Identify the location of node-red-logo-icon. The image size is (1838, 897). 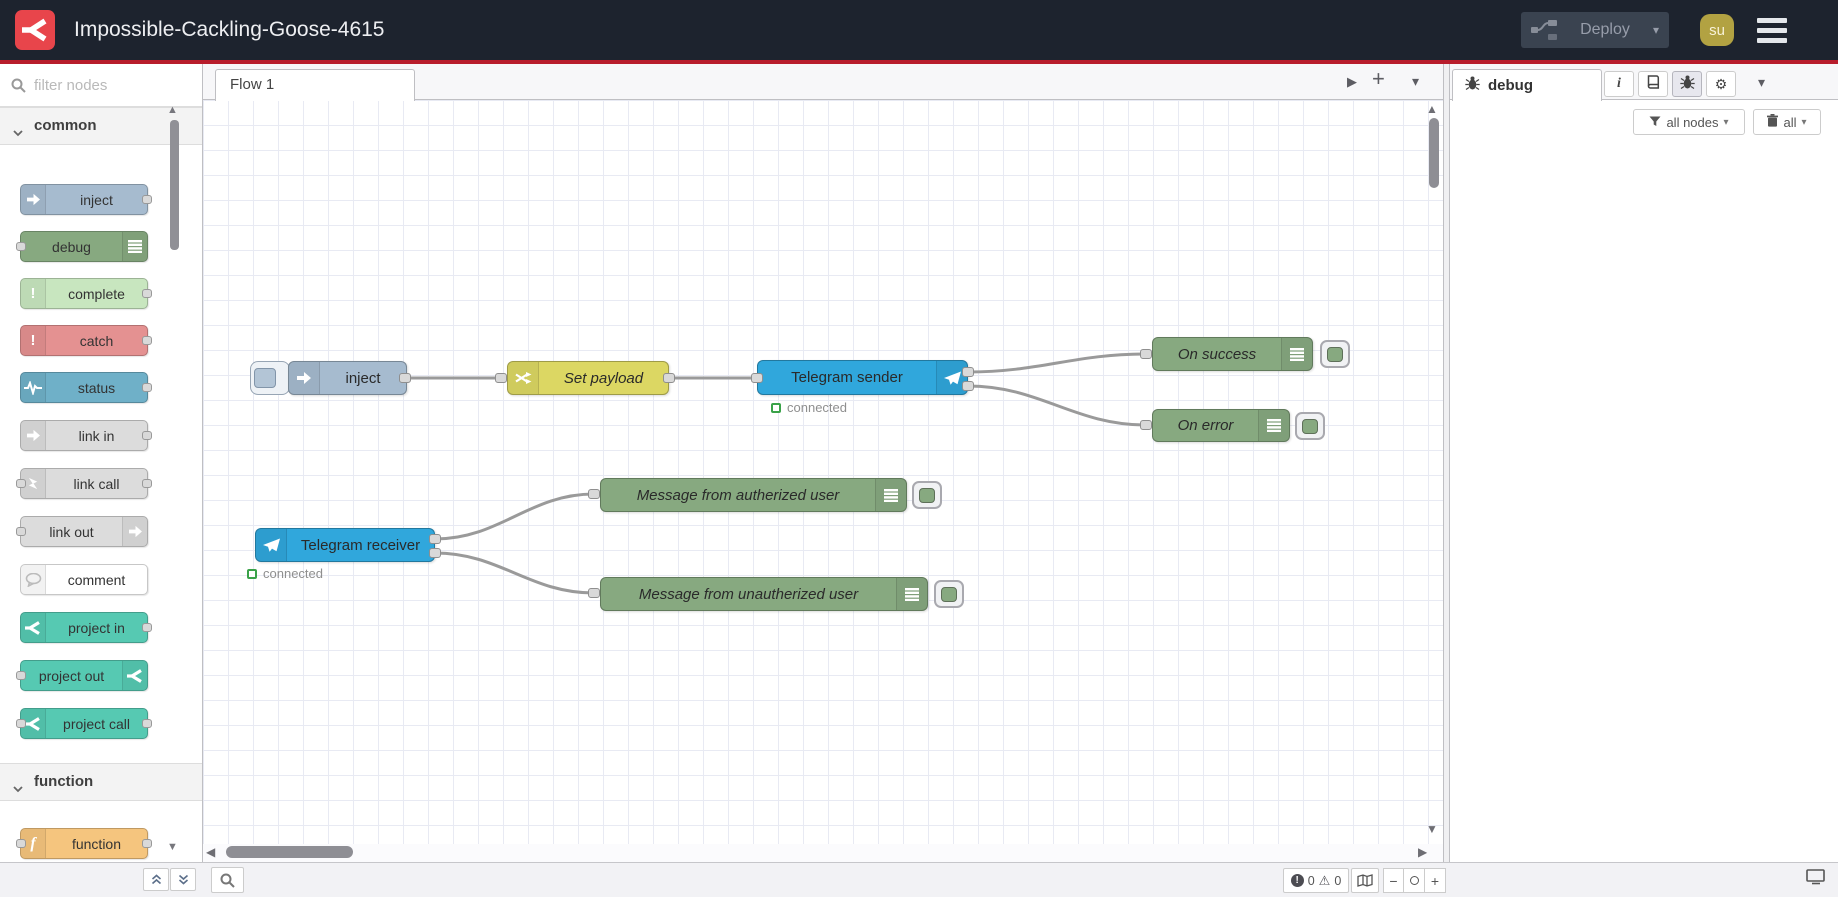
(34, 30).